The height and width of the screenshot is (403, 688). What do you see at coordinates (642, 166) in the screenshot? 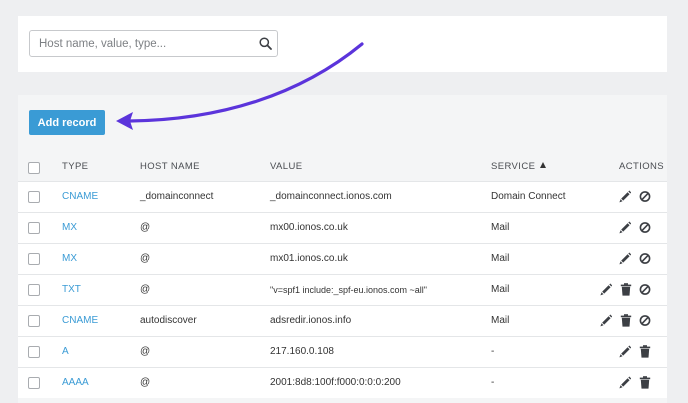
I see `column-header-actions: ACTIONS` at bounding box center [642, 166].